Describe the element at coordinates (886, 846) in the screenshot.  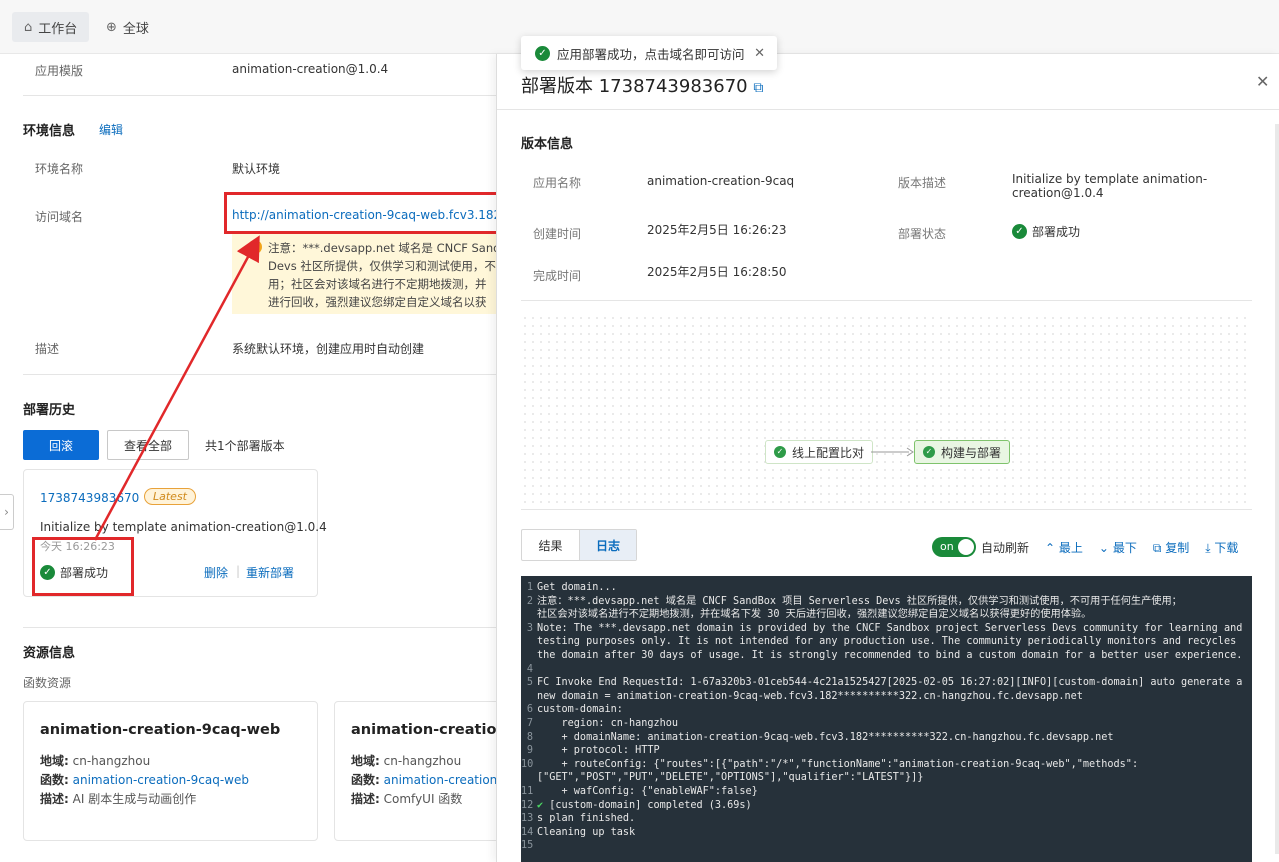
I see `log-line: 15` at that location.